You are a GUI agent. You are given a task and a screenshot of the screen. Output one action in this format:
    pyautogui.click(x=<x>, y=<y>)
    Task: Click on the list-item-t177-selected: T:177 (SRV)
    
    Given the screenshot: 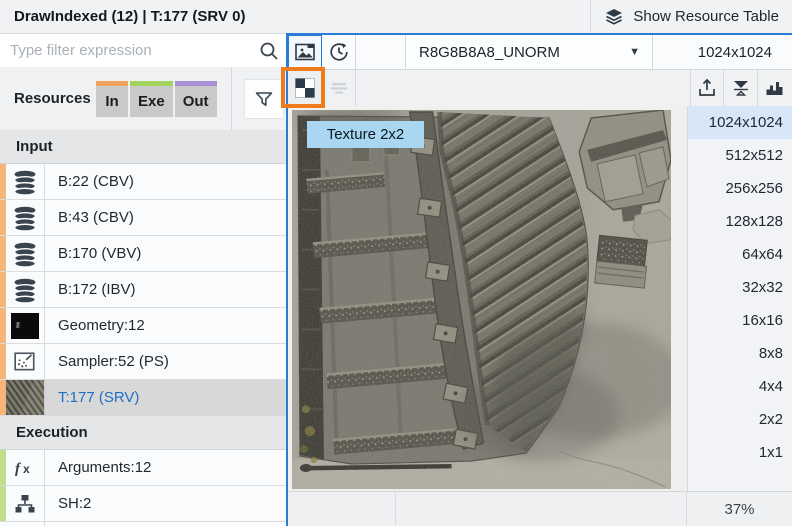 What is the action you would take?
    pyautogui.click(x=143, y=398)
    